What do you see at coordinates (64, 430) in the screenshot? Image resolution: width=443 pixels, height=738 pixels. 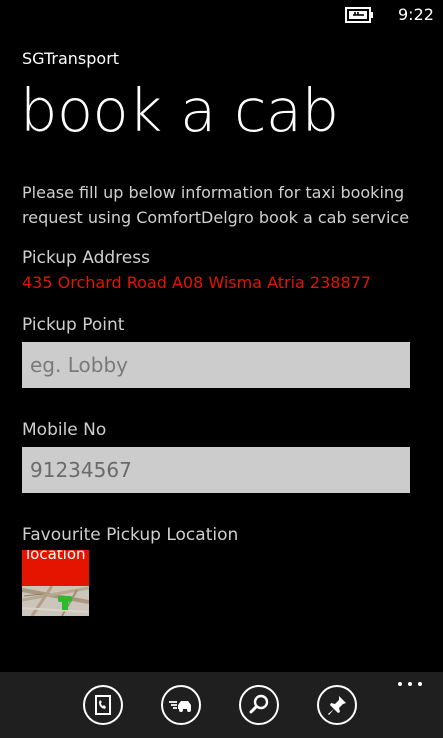 I see `mobile-label: Mobile No` at bounding box center [64, 430].